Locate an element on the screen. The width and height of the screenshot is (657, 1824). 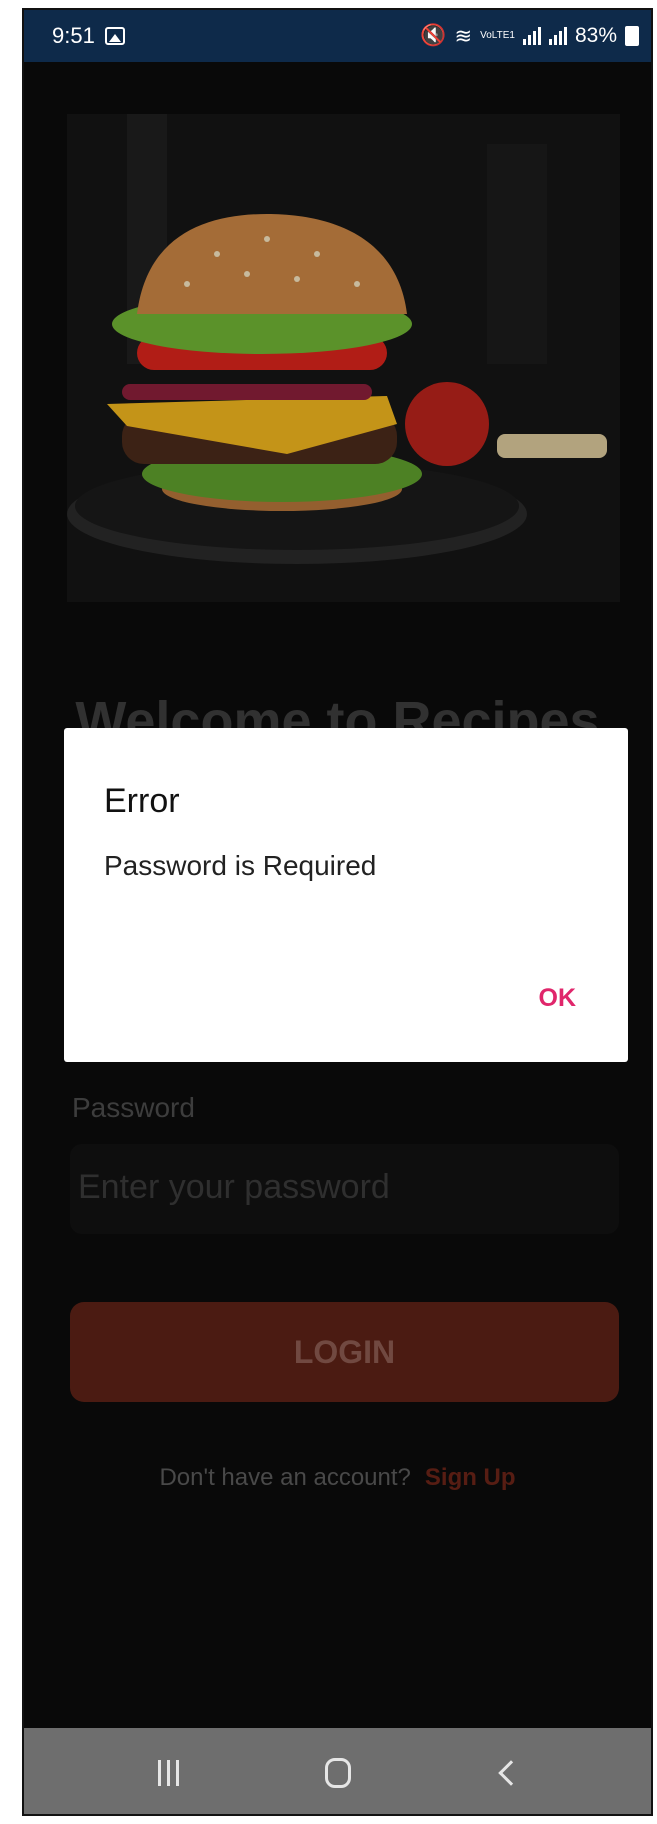
mute-icon: 🔇 is located at coordinates (433, 35).